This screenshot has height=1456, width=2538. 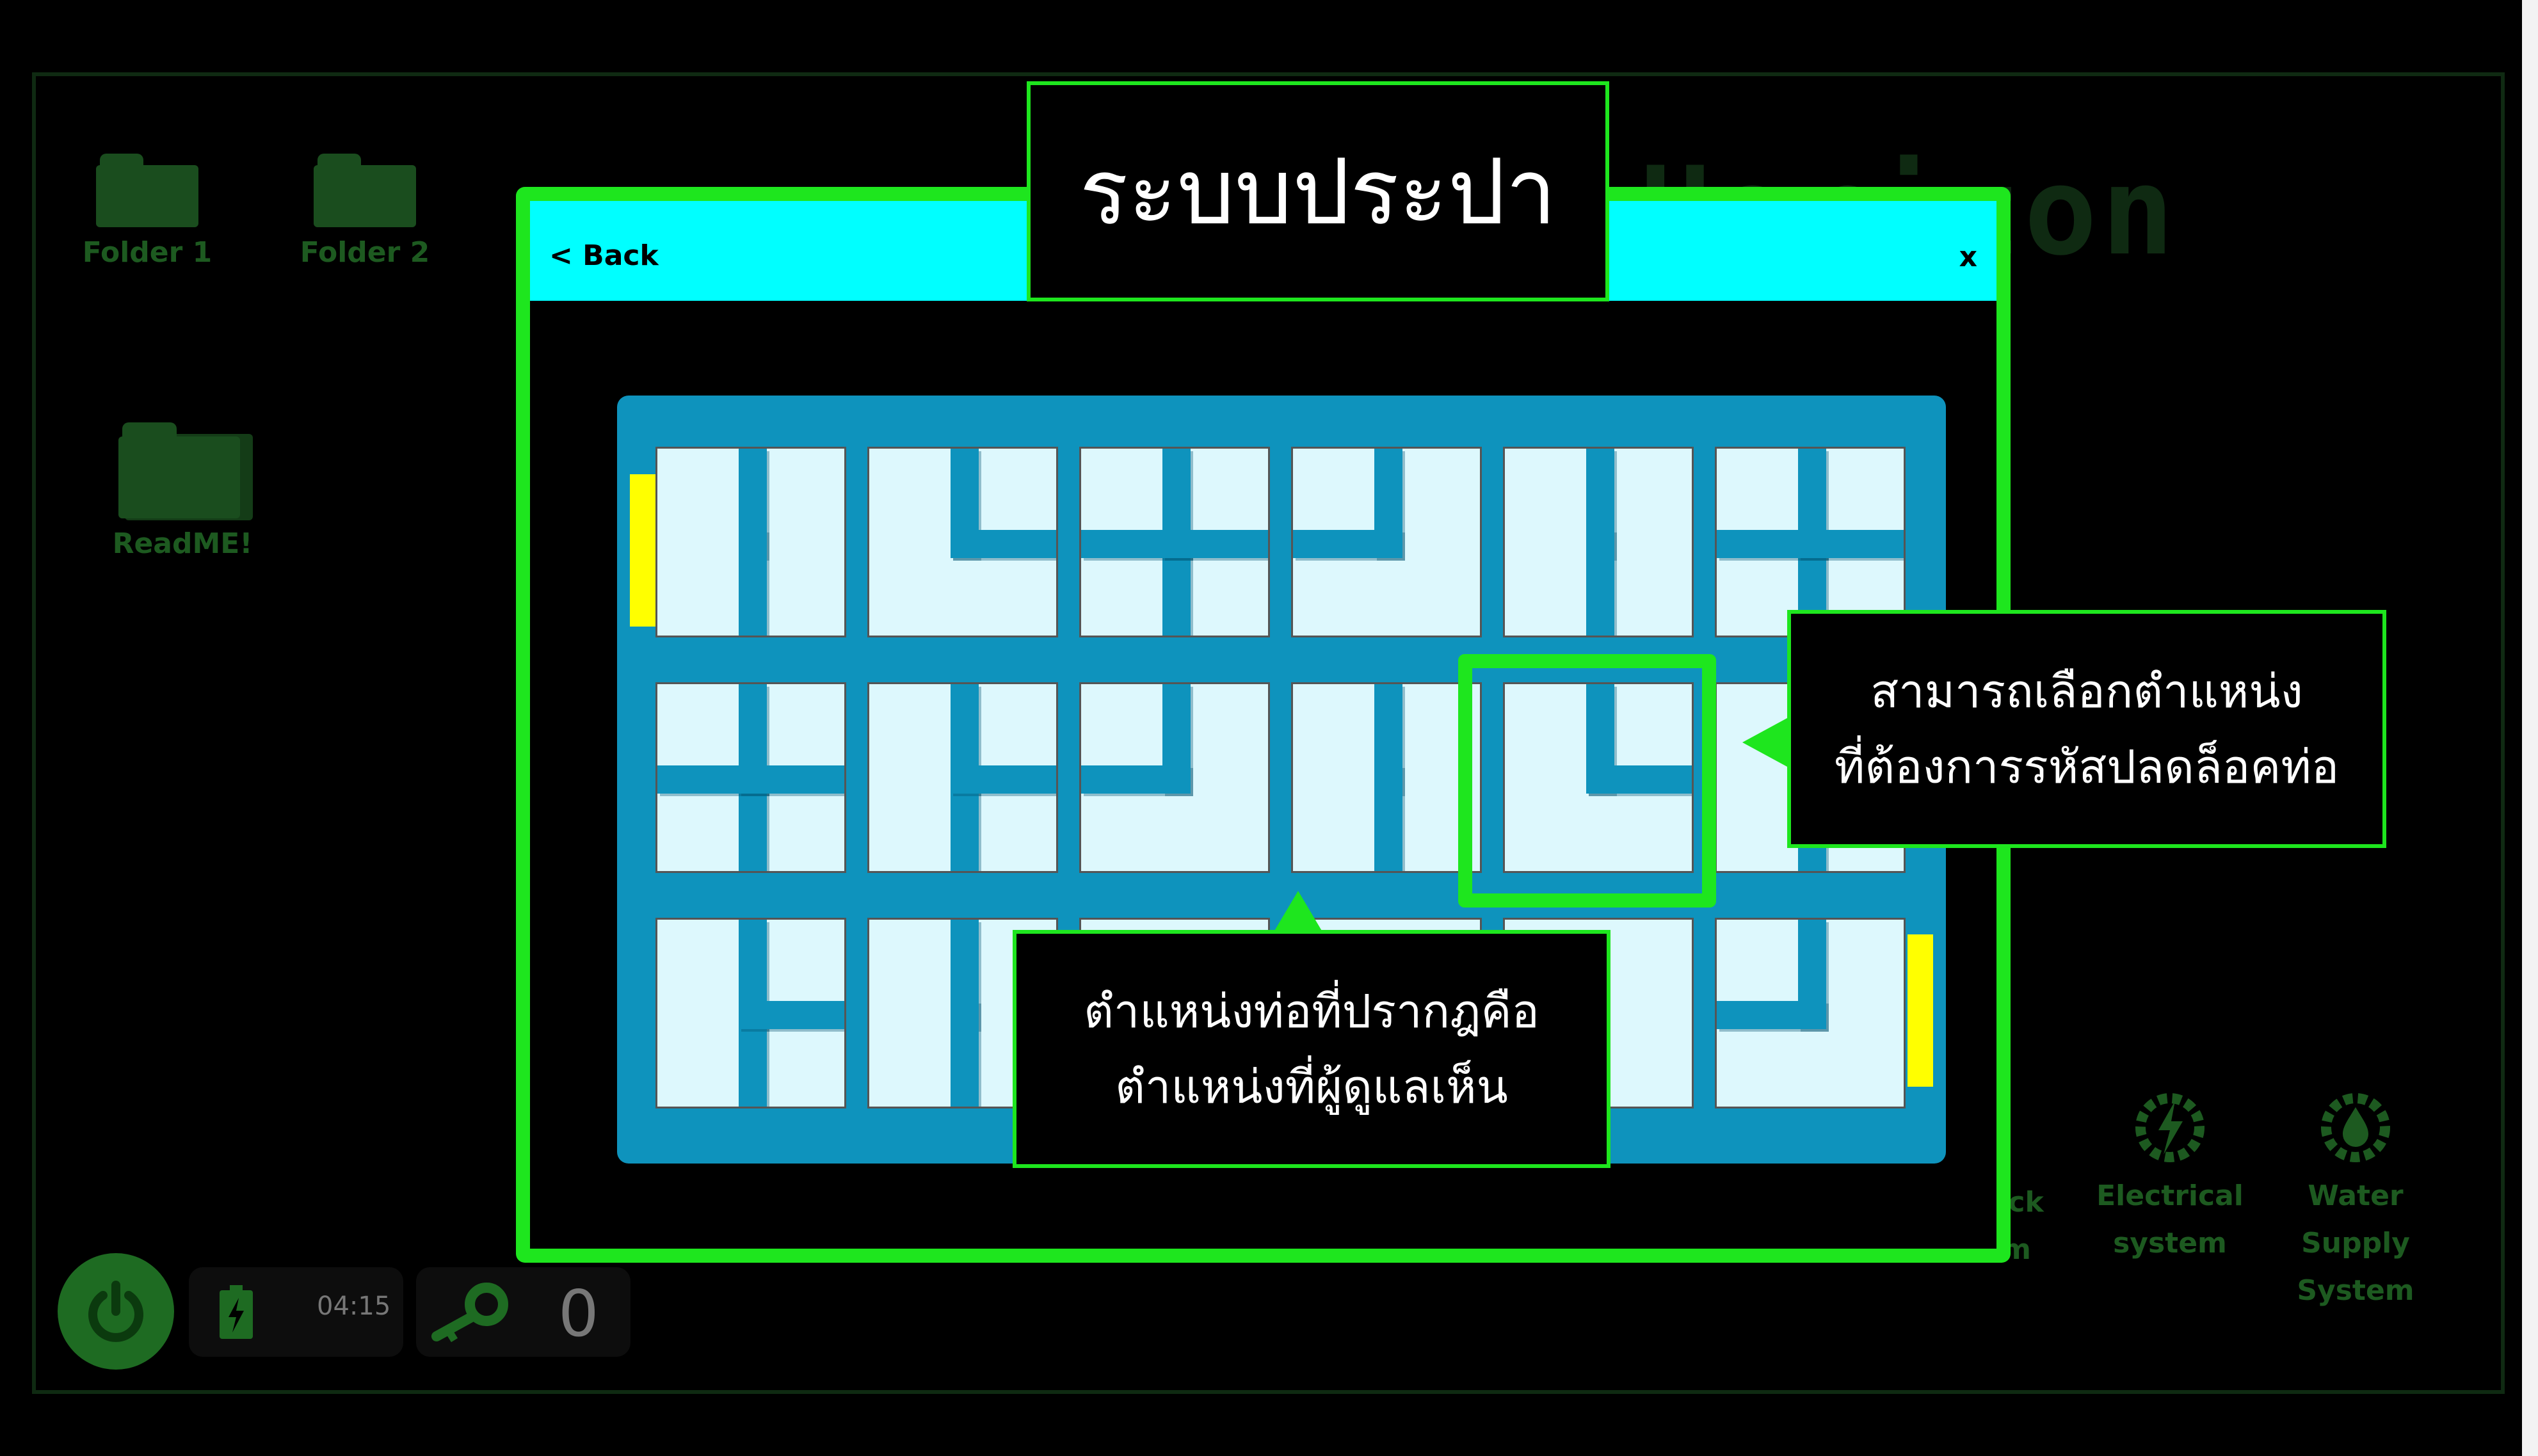 What do you see at coordinates (1968, 257) in the screenshot?
I see `close-button: x` at bounding box center [1968, 257].